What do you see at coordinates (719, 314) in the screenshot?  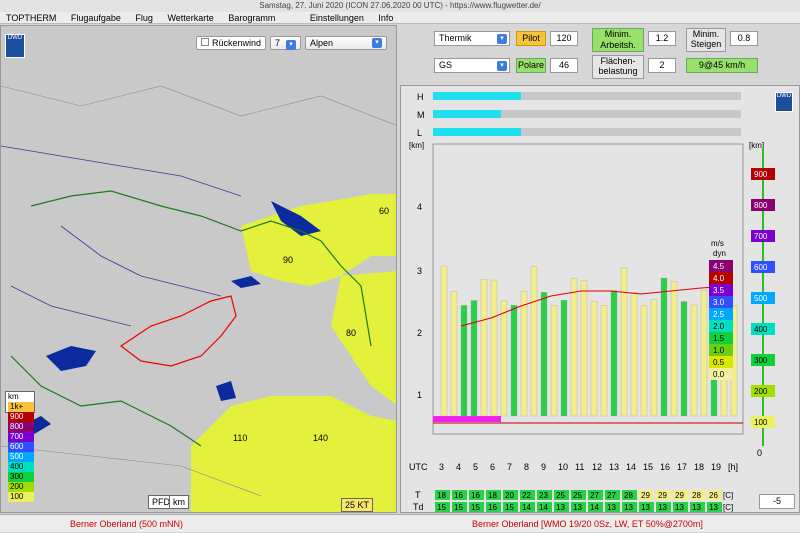 I see `ms-scale-label: 2.5` at bounding box center [719, 314].